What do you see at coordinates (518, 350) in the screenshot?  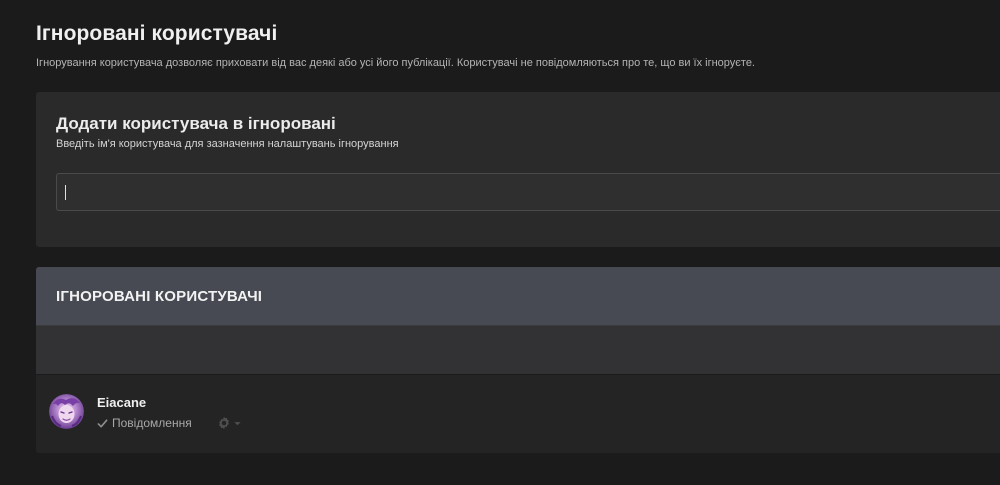 I see `ignored-users-toolbar` at bounding box center [518, 350].